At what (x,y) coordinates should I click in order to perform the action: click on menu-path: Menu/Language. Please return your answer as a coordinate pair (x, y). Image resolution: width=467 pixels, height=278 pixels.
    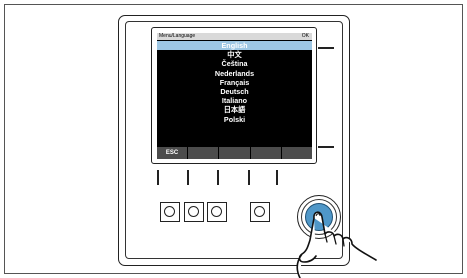
    Looking at the image, I should click on (177, 36).